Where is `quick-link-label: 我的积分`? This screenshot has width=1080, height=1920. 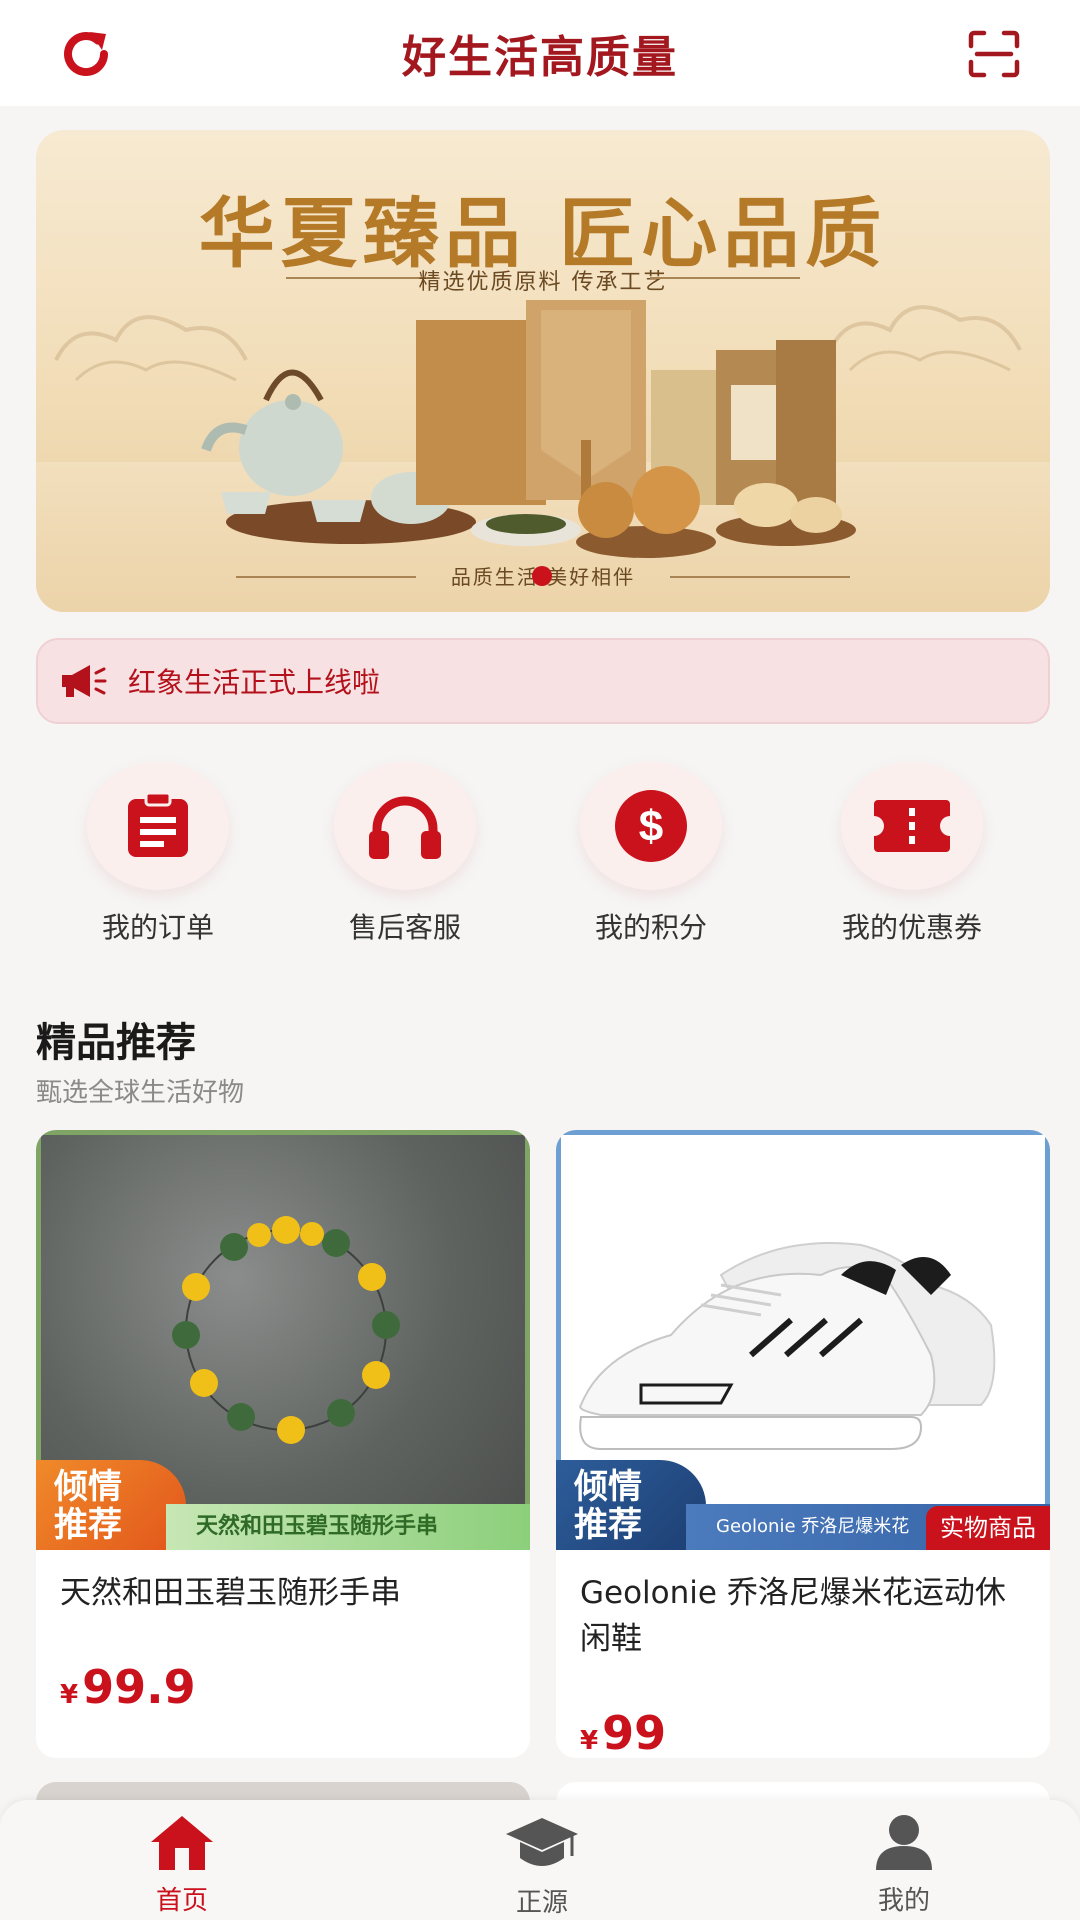 quick-link-label: 我的积分 is located at coordinates (650, 927).